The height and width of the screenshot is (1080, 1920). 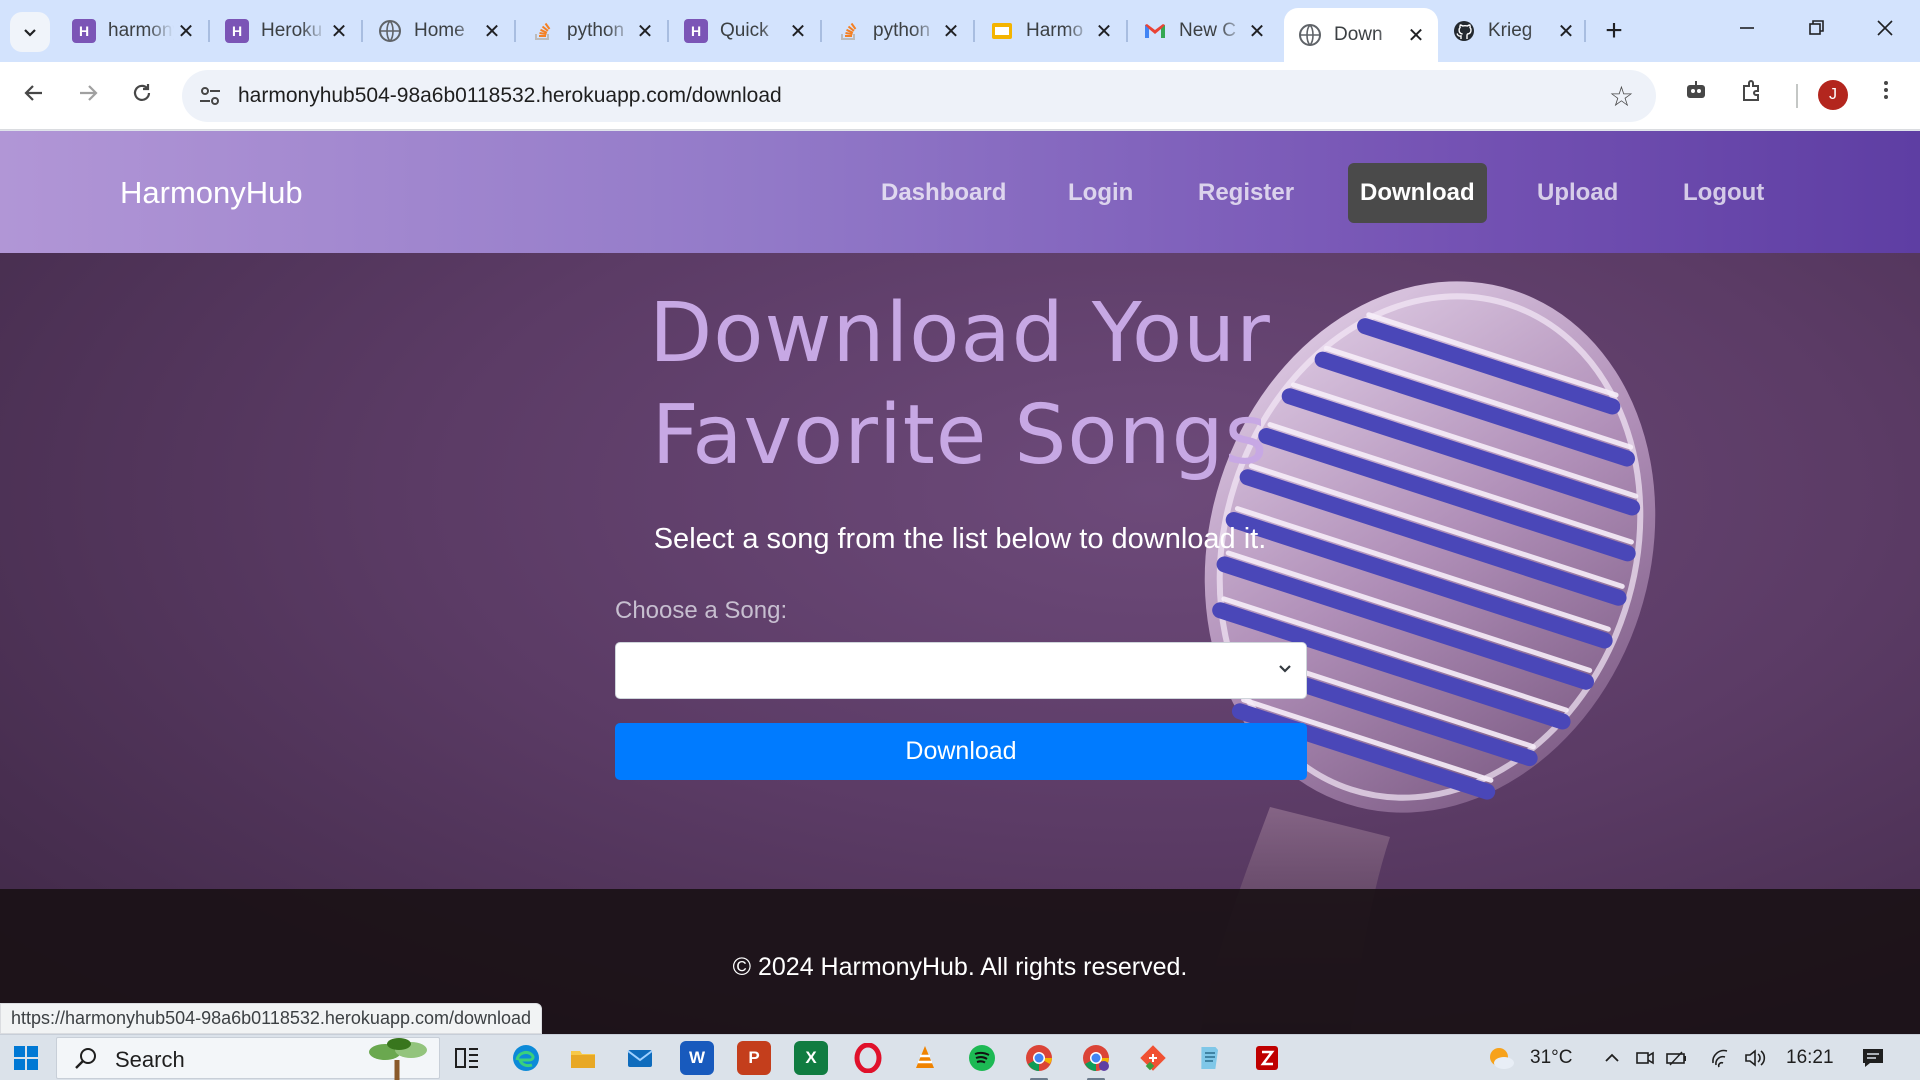 What do you see at coordinates (1873, 1058) in the screenshot?
I see `notifications-icon` at bounding box center [1873, 1058].